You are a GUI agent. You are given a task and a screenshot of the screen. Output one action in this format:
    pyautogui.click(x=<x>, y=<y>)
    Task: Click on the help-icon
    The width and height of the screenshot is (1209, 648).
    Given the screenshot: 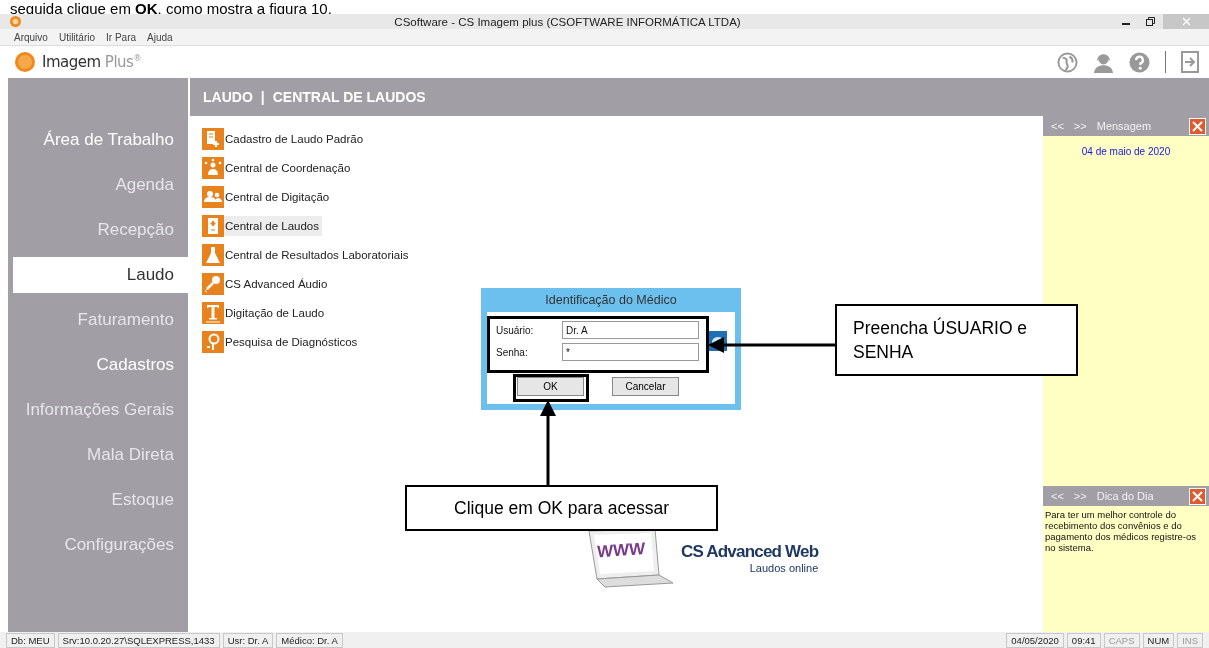 What is the action you would take?
    pyautogui.click(x=1139, y=62)
    